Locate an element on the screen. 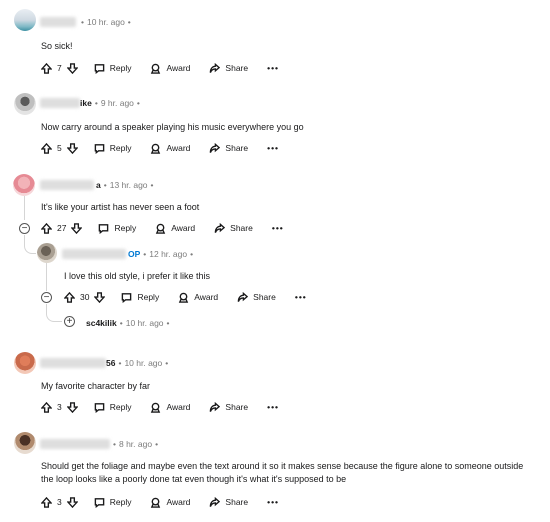 The width and height of the screenshot is (550, 522). author-name: ike is located at coordinates (86, 103).